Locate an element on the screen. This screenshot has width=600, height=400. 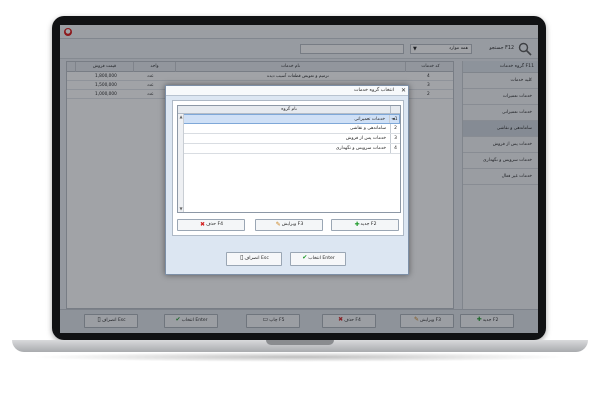
dialog-delete-button-label: حذف F4 is located at coordinates (214, 224).